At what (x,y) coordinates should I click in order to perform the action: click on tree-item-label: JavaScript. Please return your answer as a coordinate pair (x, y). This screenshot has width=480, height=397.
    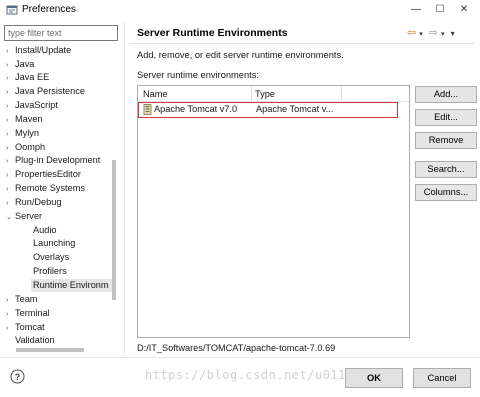
    Looking at the image, I should click on (36, 105).